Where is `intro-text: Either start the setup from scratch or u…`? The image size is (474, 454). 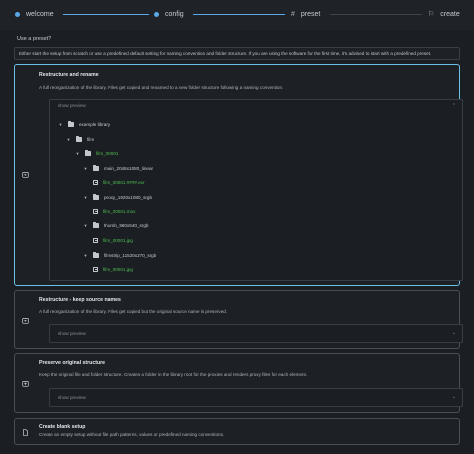 intro-text: Either start the setup from scratch or u… is located at coordinates (237, 53).